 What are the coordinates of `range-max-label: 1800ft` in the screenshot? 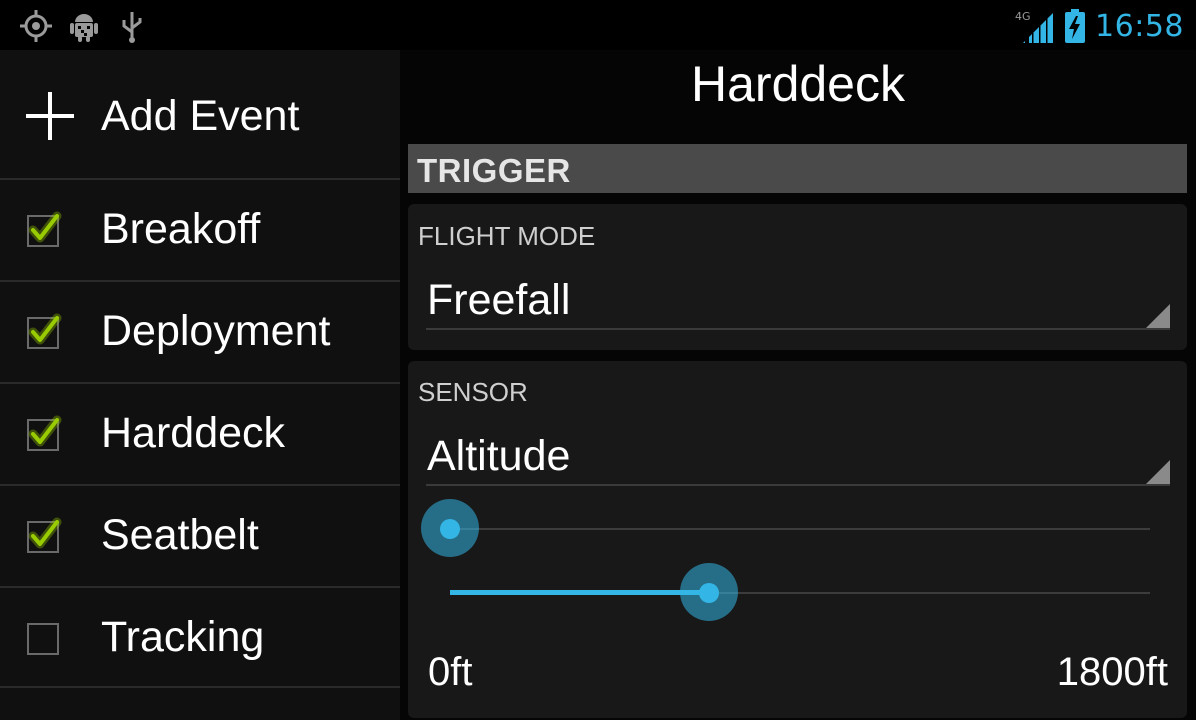 It's located at (1112, 672).